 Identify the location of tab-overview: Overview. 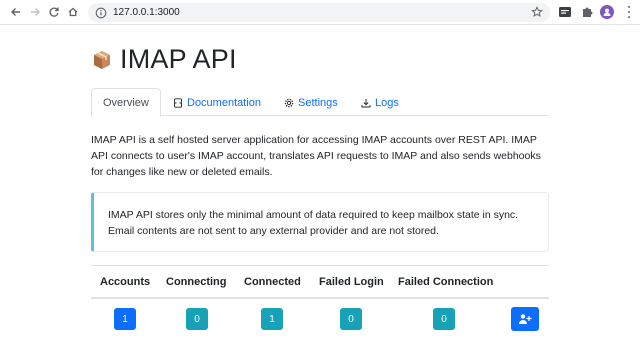
(126, 102).